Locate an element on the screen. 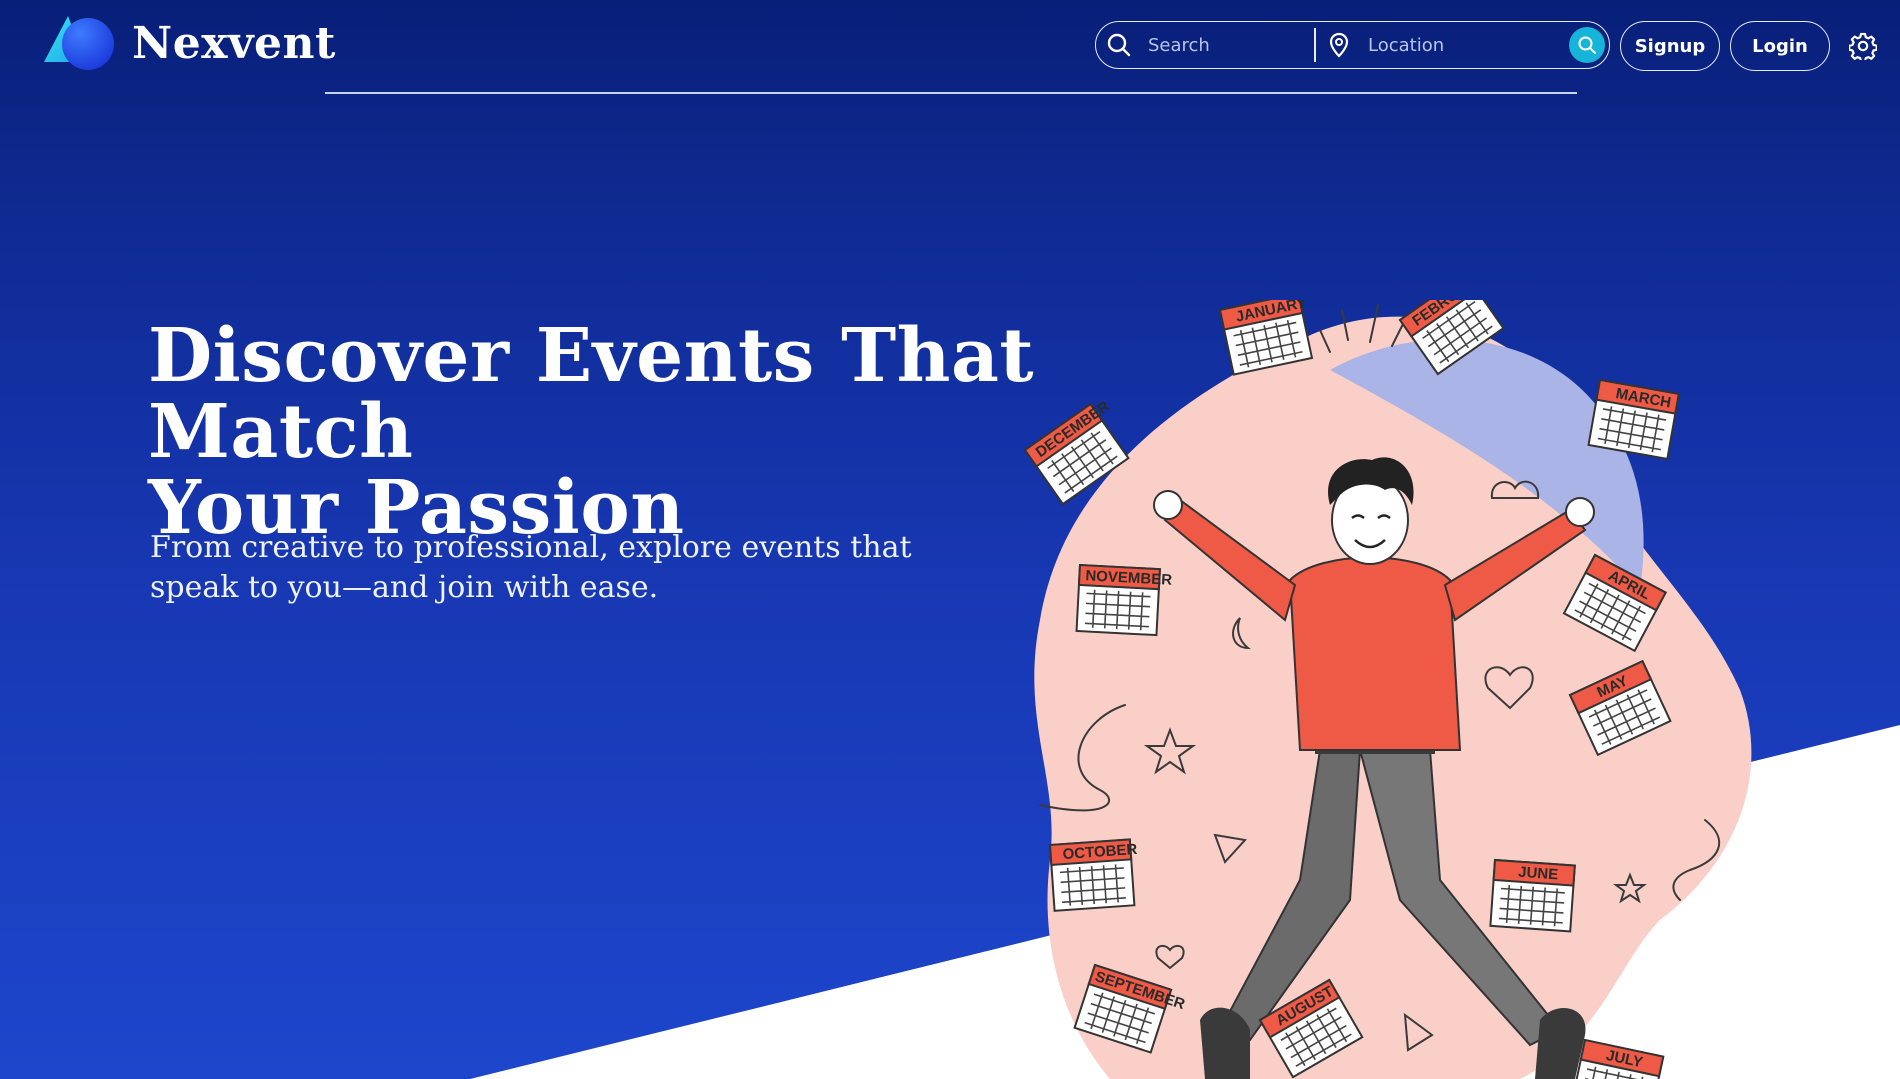  gear-icon is located at coordinates (1863, 46).